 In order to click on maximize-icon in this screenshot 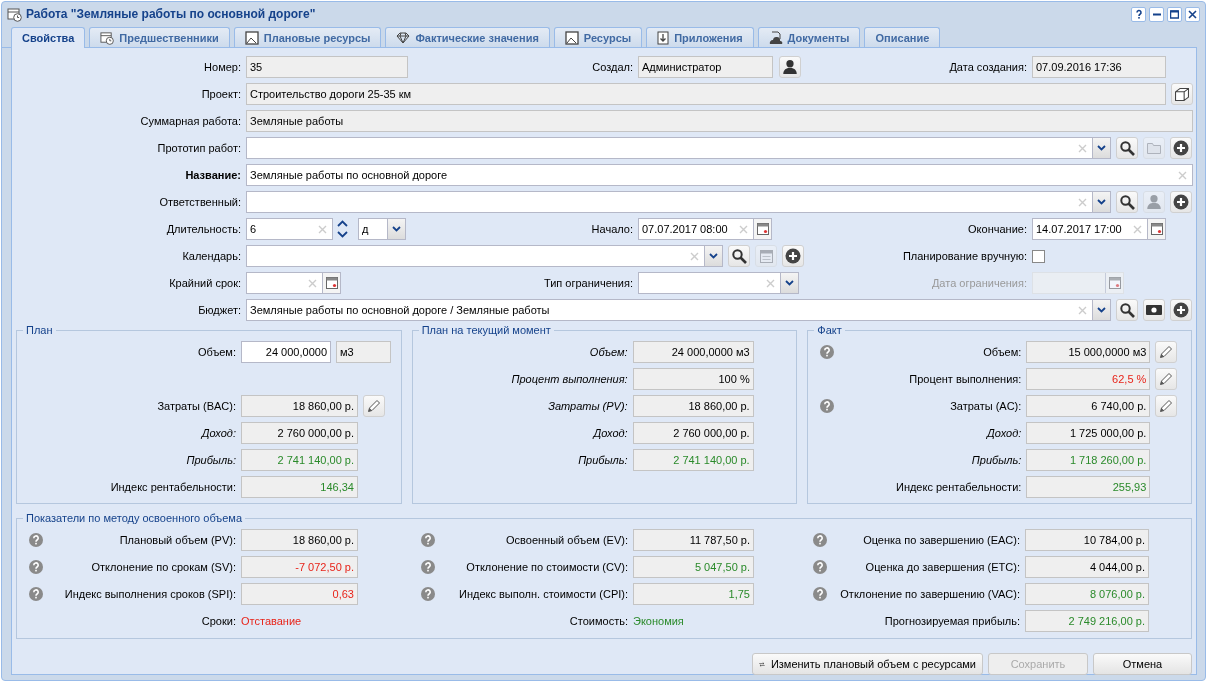, I will do `click(1174, 14)`.